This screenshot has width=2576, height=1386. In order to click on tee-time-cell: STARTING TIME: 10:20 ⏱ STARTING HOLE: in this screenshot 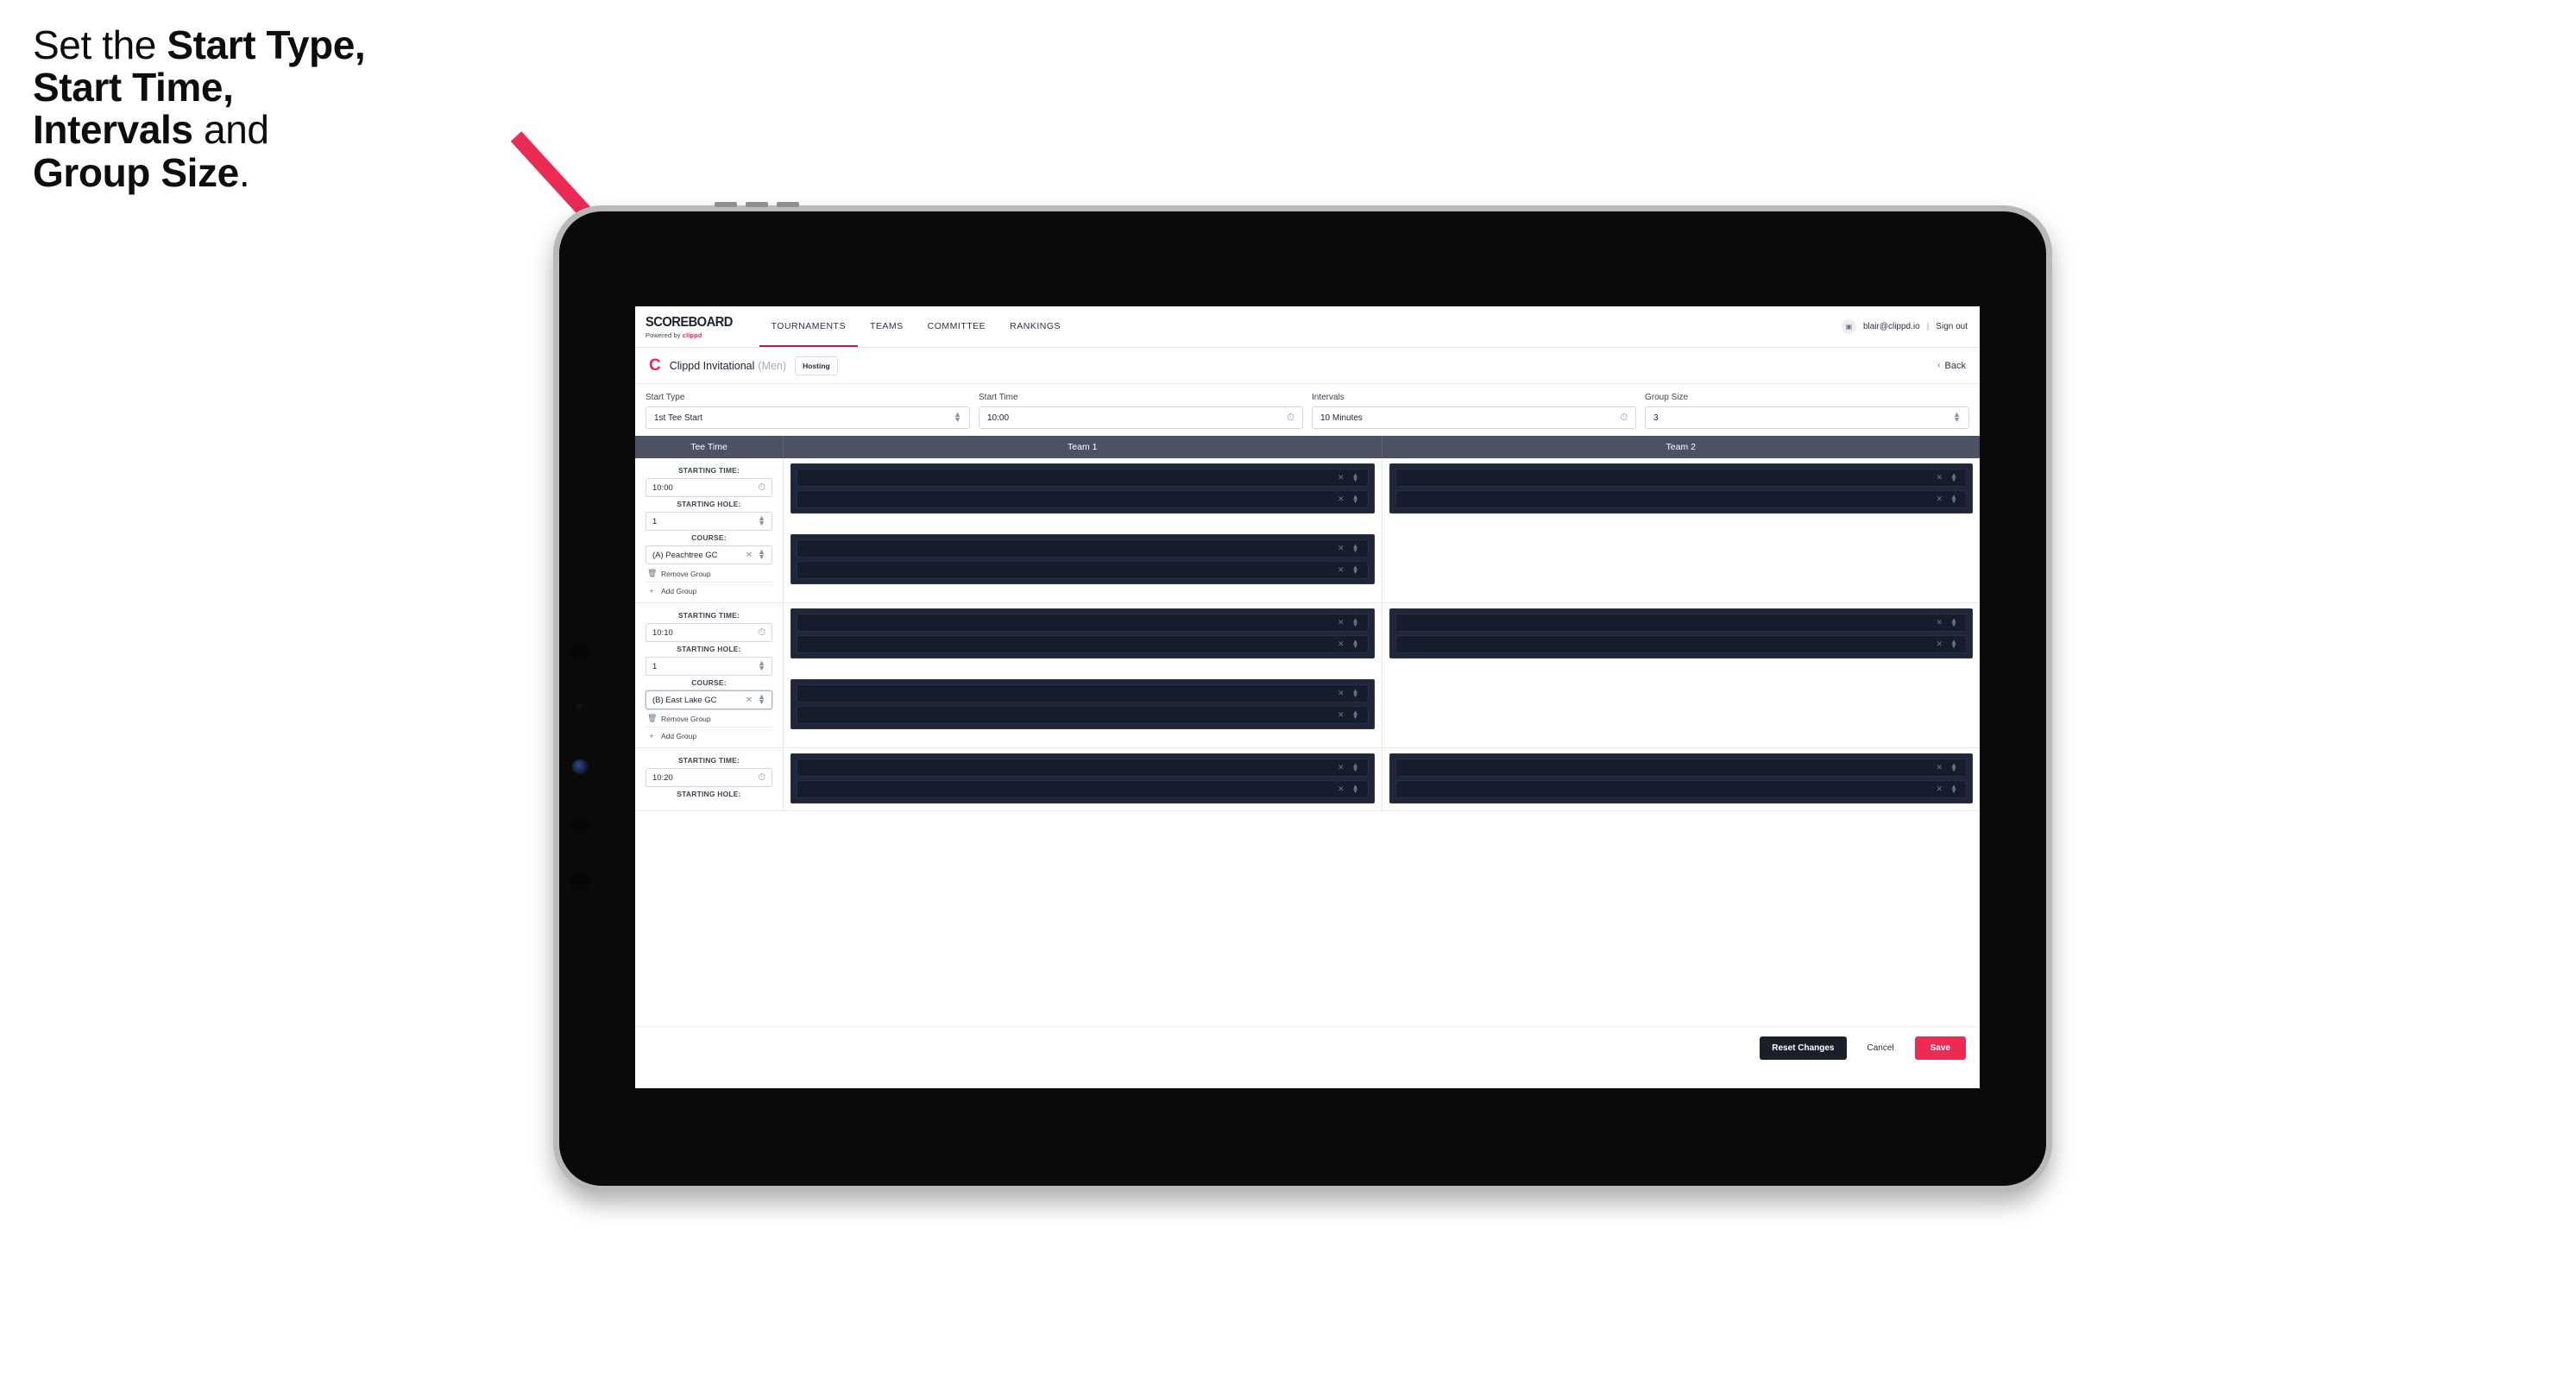, I will do `click(709, 779)`.